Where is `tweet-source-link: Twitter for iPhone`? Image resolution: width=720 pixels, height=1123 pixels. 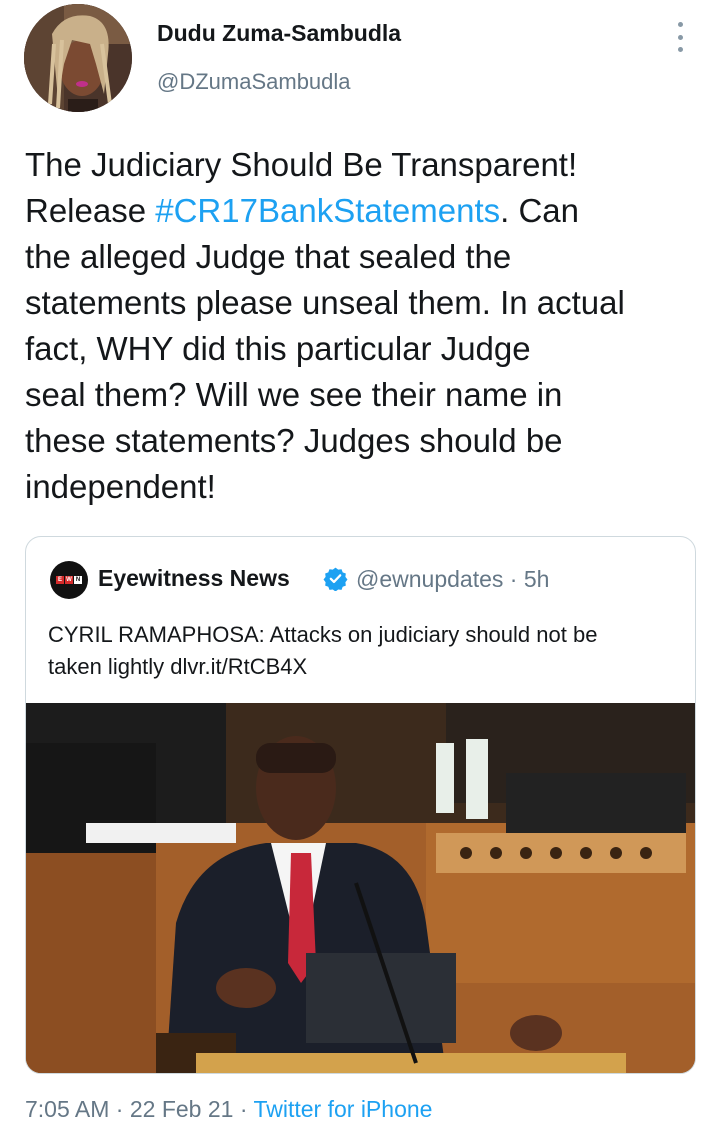
tweet-source-link: Twitter for iPhone is located at coordinates (342, 1109).